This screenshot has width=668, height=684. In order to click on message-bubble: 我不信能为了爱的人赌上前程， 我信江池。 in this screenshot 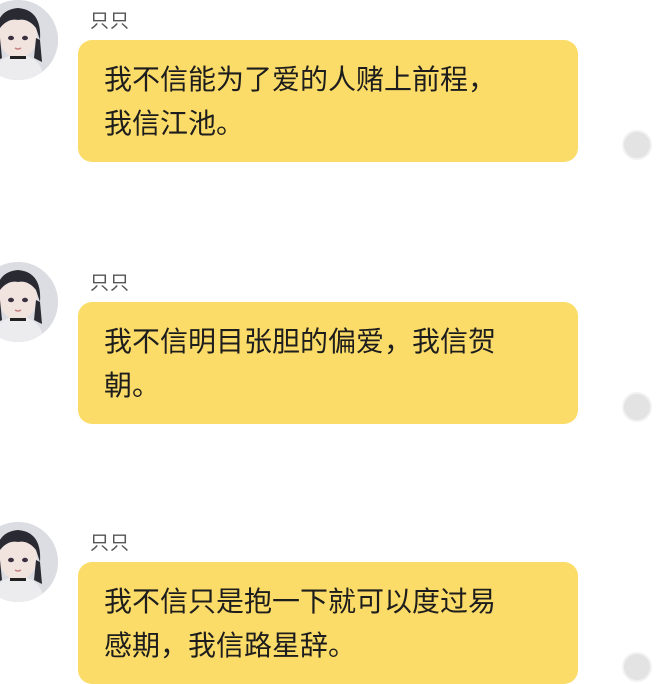, I will do `click(328, 101)`.